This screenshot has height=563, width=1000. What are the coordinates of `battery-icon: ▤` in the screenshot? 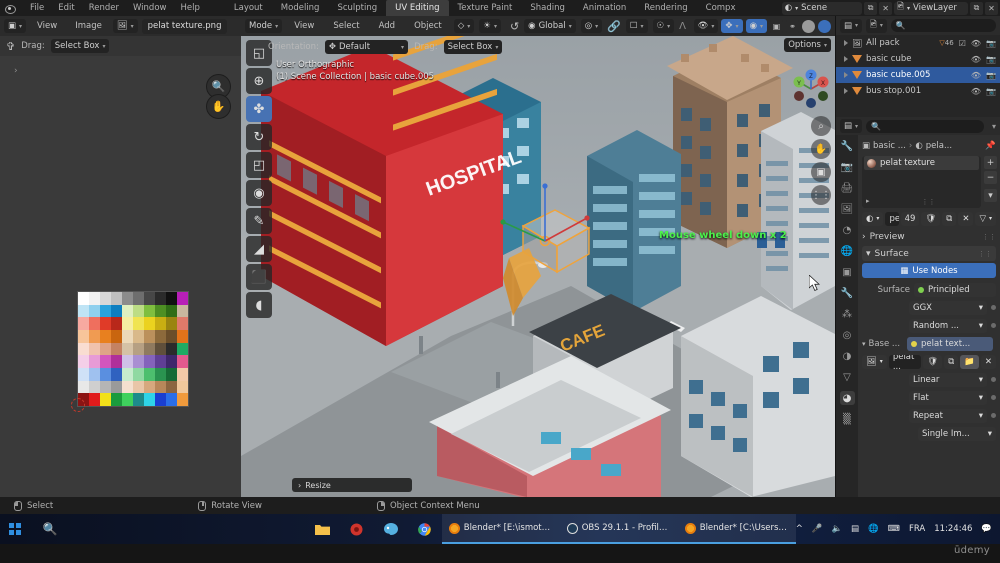 It's located at (855, 529).